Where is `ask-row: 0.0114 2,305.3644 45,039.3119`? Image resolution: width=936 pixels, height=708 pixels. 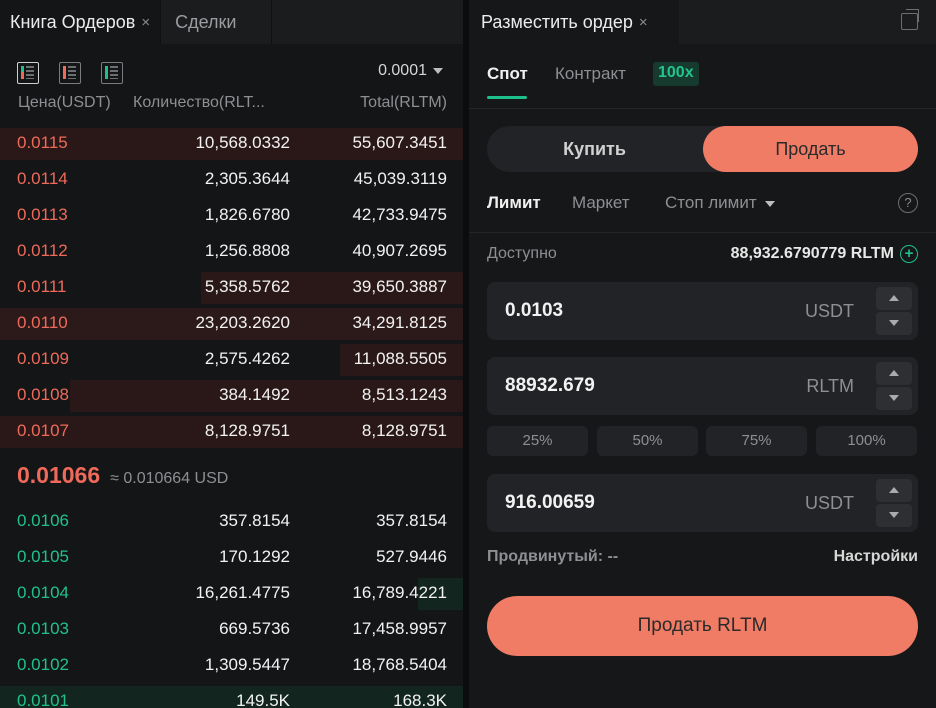
ask-row: 0.0114 2,305.3644 45,039.3119 is located at coordinates (231, 180).